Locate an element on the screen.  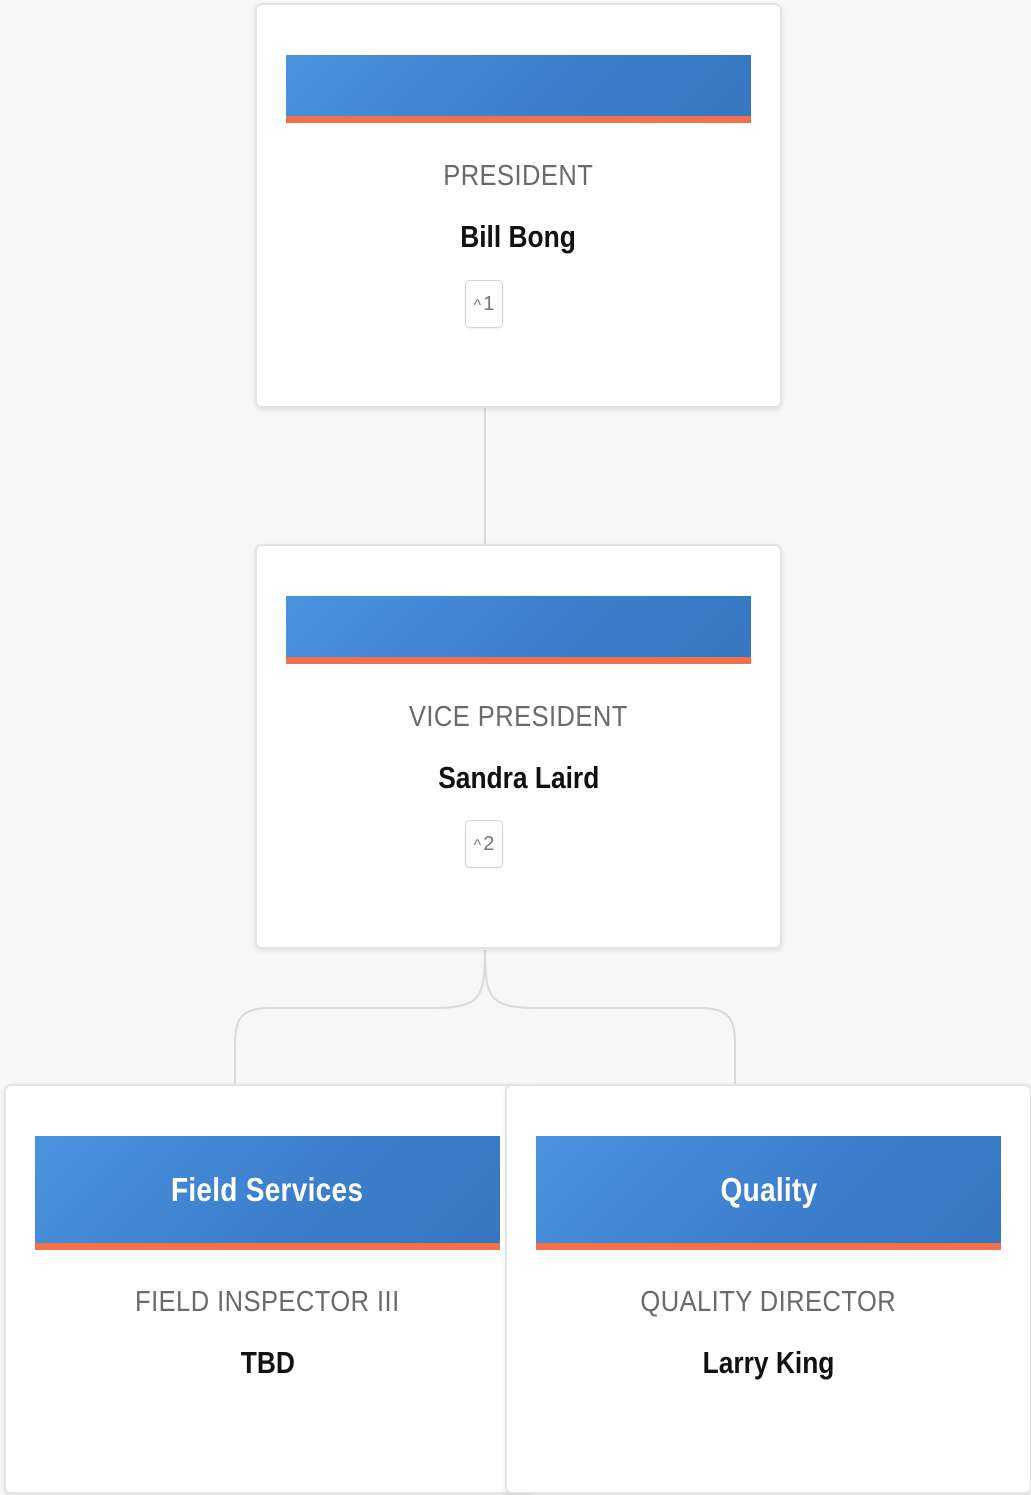
node-title: QUALITY DIRECTOR is located at coordinates (768, 1302).